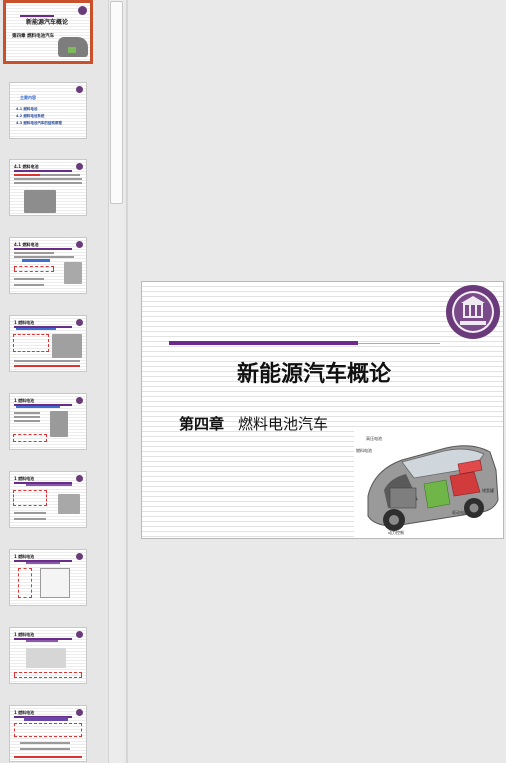 The width and height of the screenshot is (506, 763). I want to click on slide-thumbnail-4: 4.1 燃料电池, so click(48, 265).